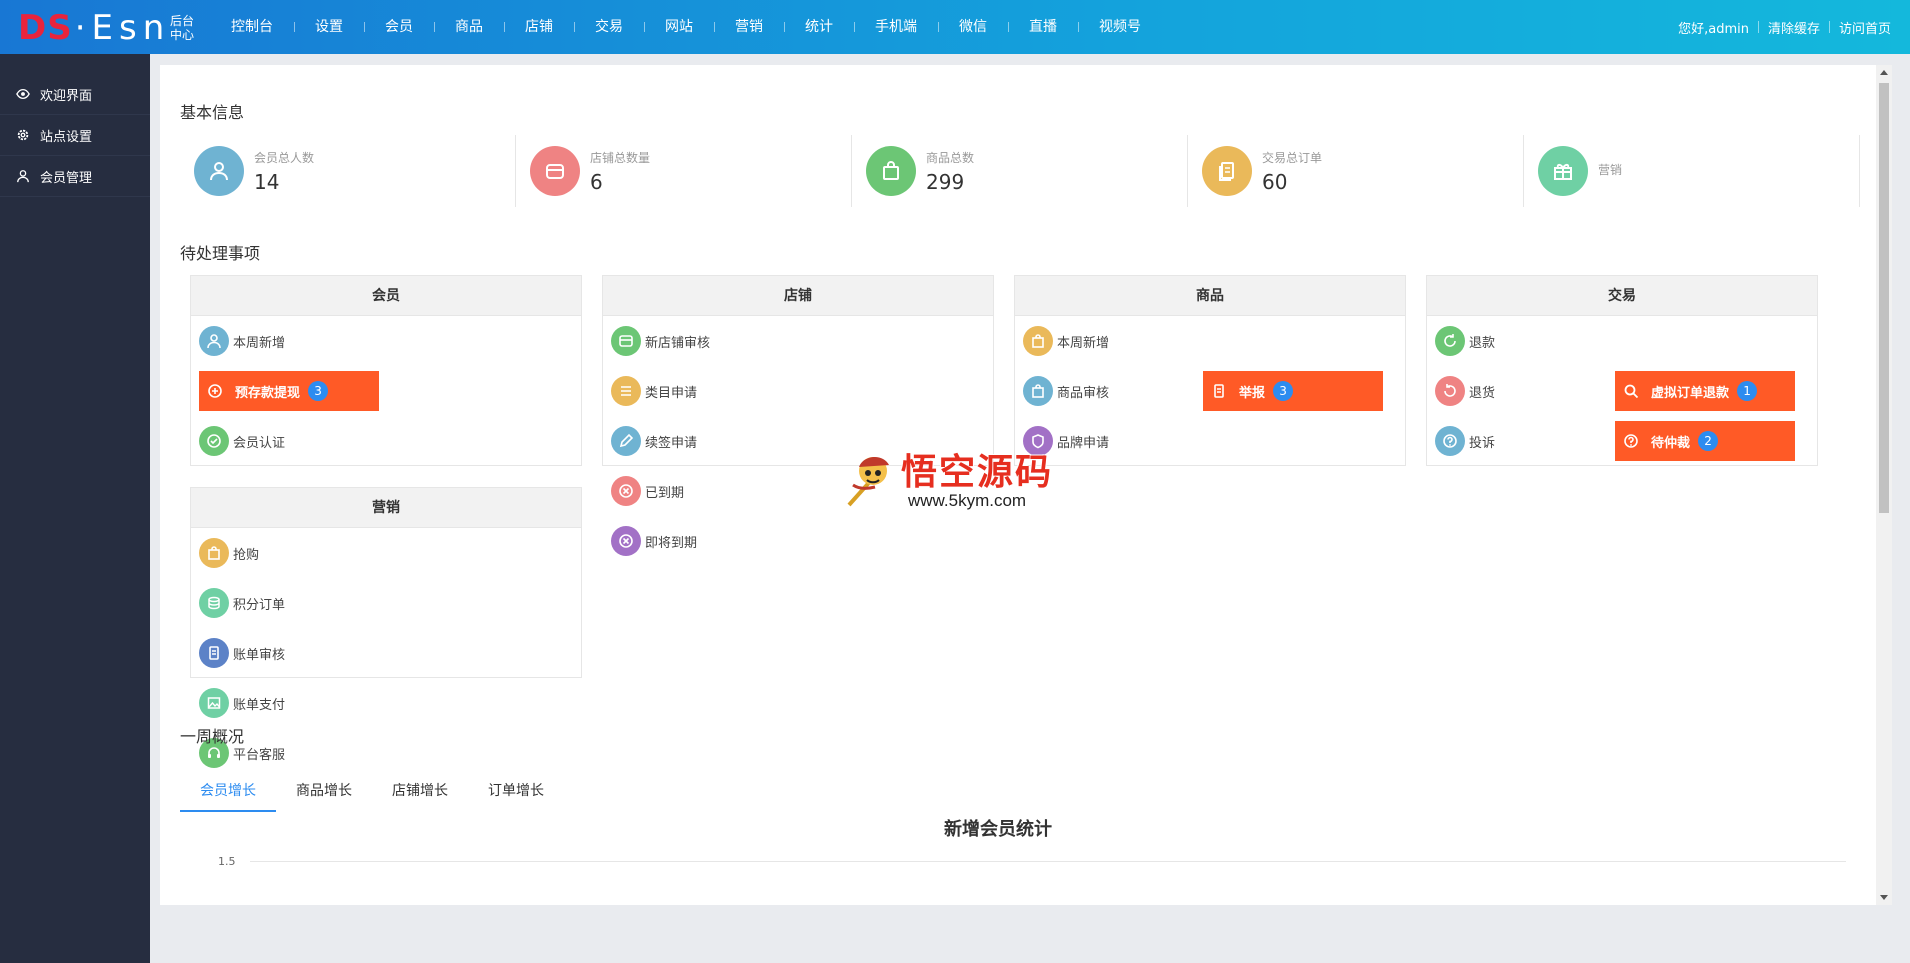 Image resolution: width=1910 pixels, height=963 pixels. What do you see at coordinates (819, 27) in the screenshot?
I see `nav-statistics: 统计` at bounding box center [819, 27].